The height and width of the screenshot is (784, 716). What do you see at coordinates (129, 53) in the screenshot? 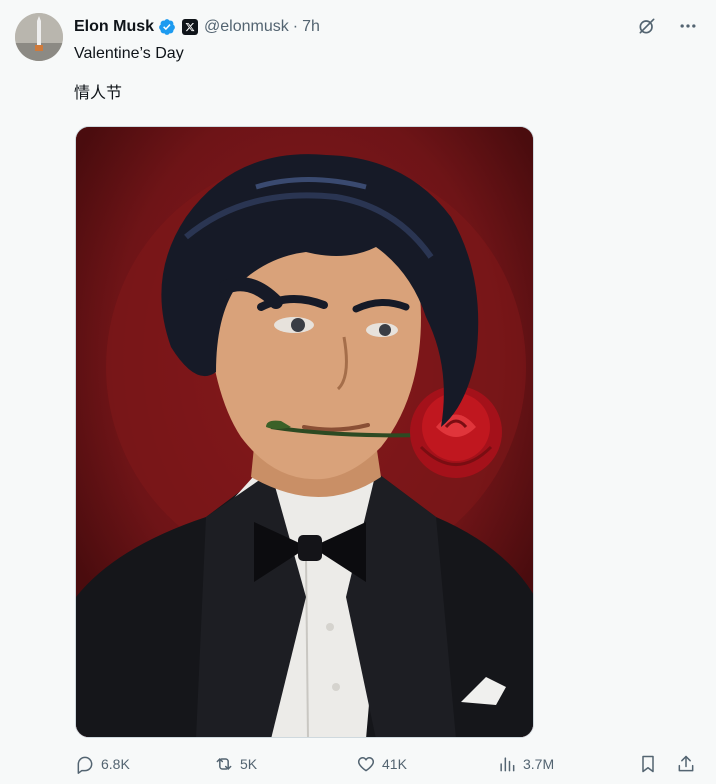
I see `tweet-text-line-1: Valentine’s Day` at bounding box center [129, 53].